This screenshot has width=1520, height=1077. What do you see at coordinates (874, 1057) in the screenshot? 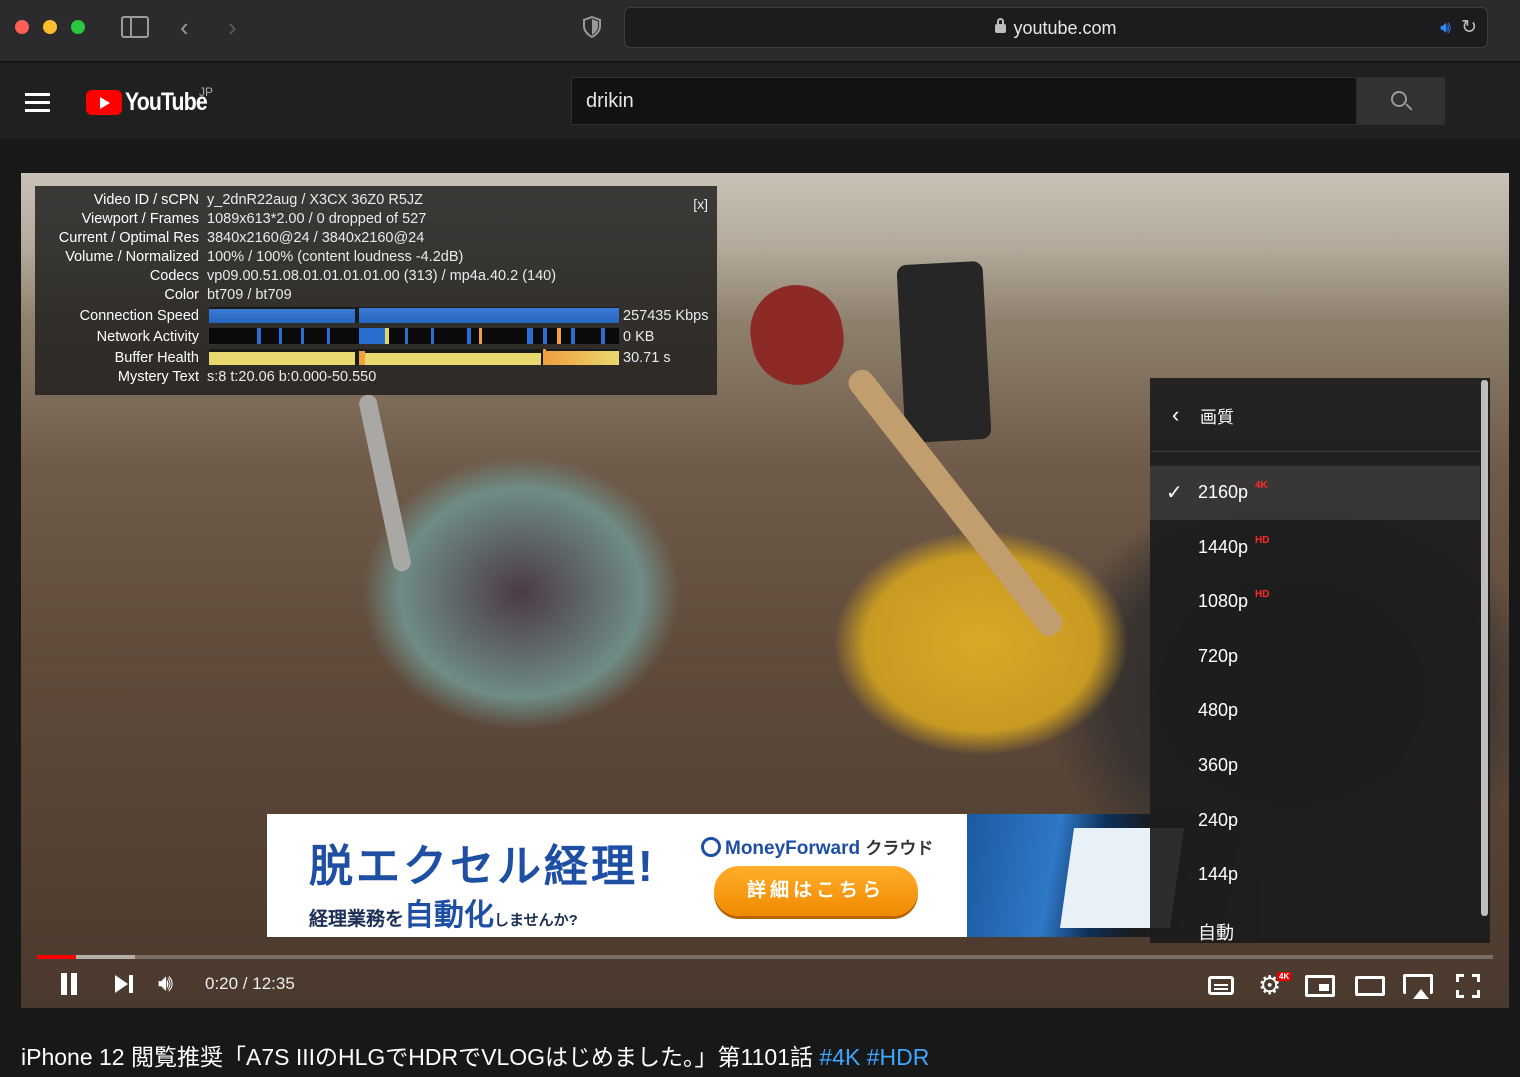
I see `video-hashtags: #4K #HDR` at bounding box center [874, 1057].